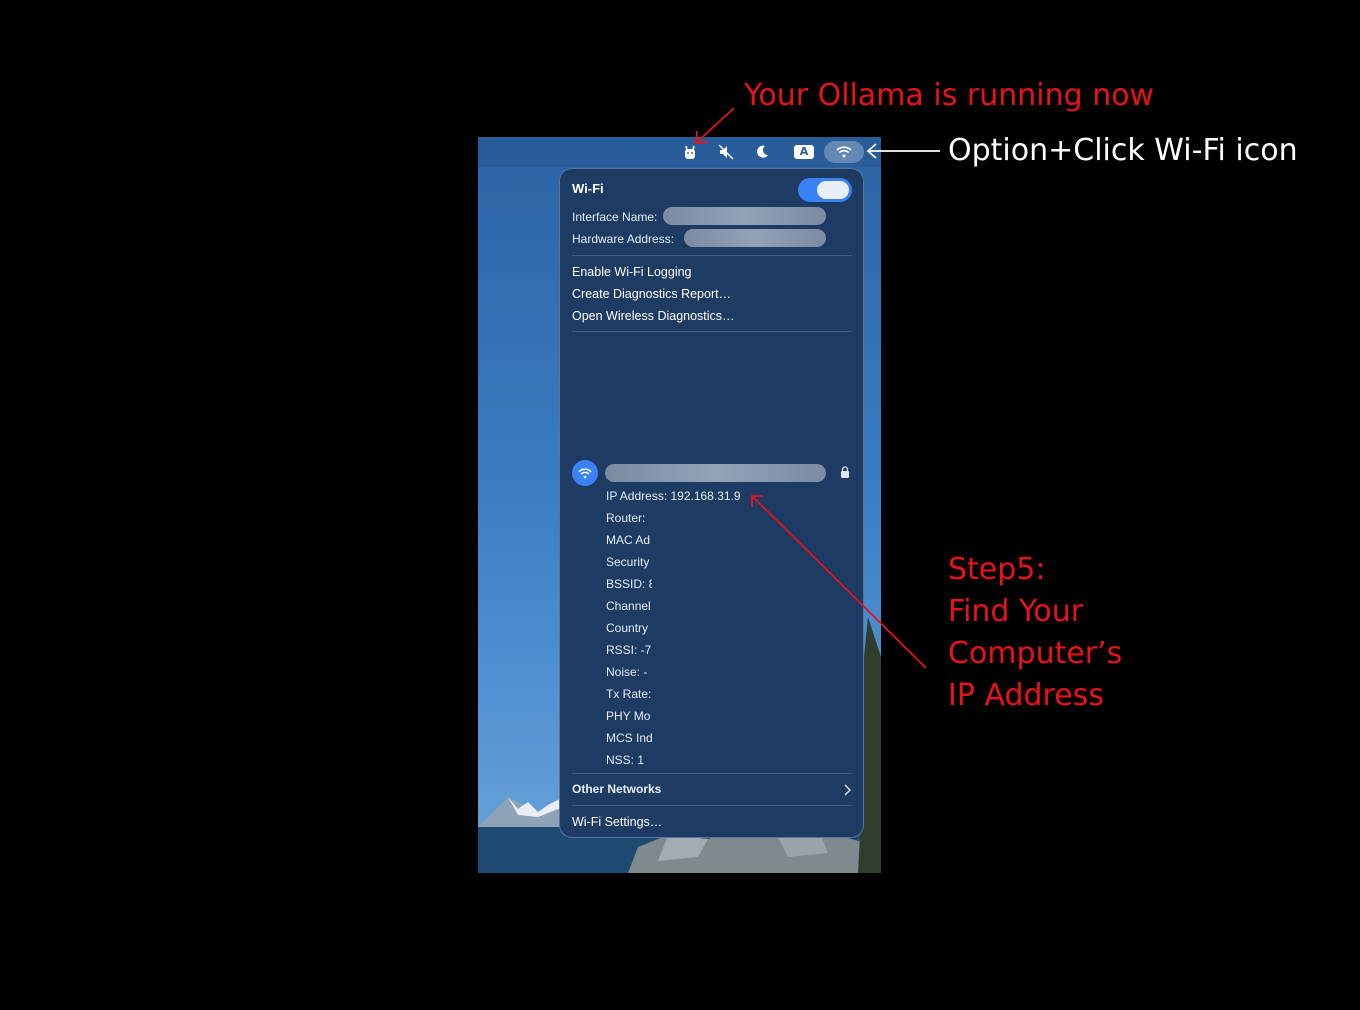 The height and width of the screenshot is (1010, 1360). Describe the element at coordinates (997, 569) in the screenshot. I see `annotation-step5-line: Step5:` at that location.